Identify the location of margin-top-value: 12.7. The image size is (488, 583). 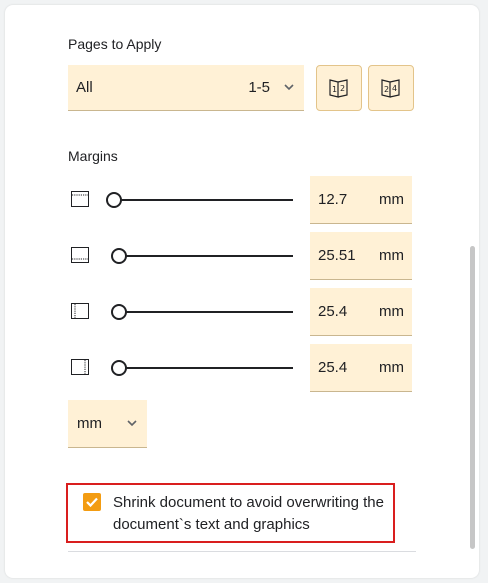
(333, 199).